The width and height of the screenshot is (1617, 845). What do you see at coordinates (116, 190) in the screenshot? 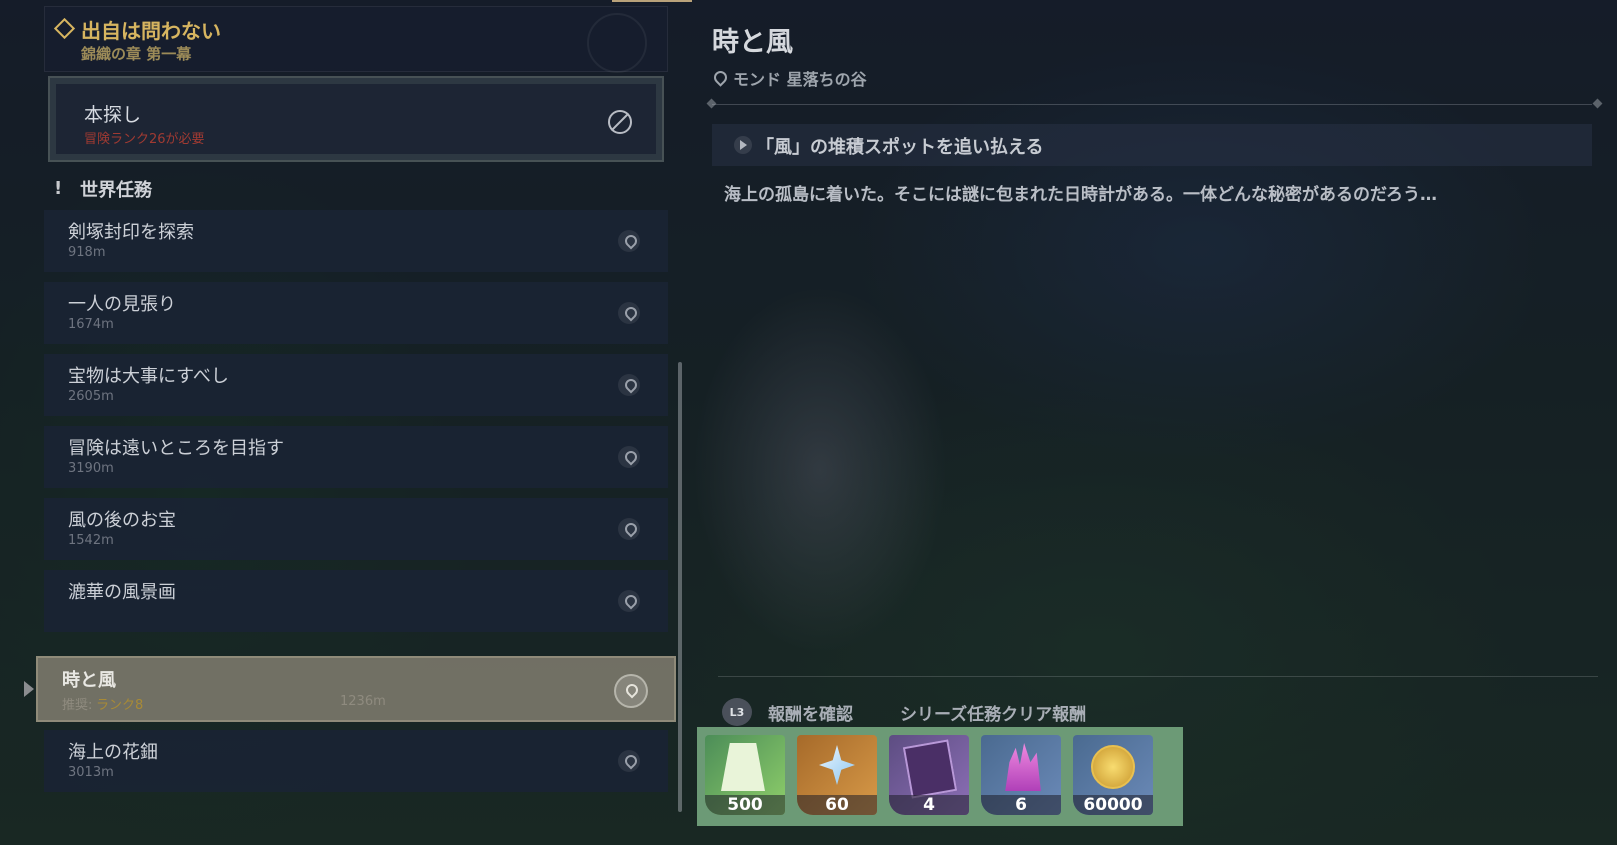
I see `section-label: 世界任務` at bounding box center [116, 190].